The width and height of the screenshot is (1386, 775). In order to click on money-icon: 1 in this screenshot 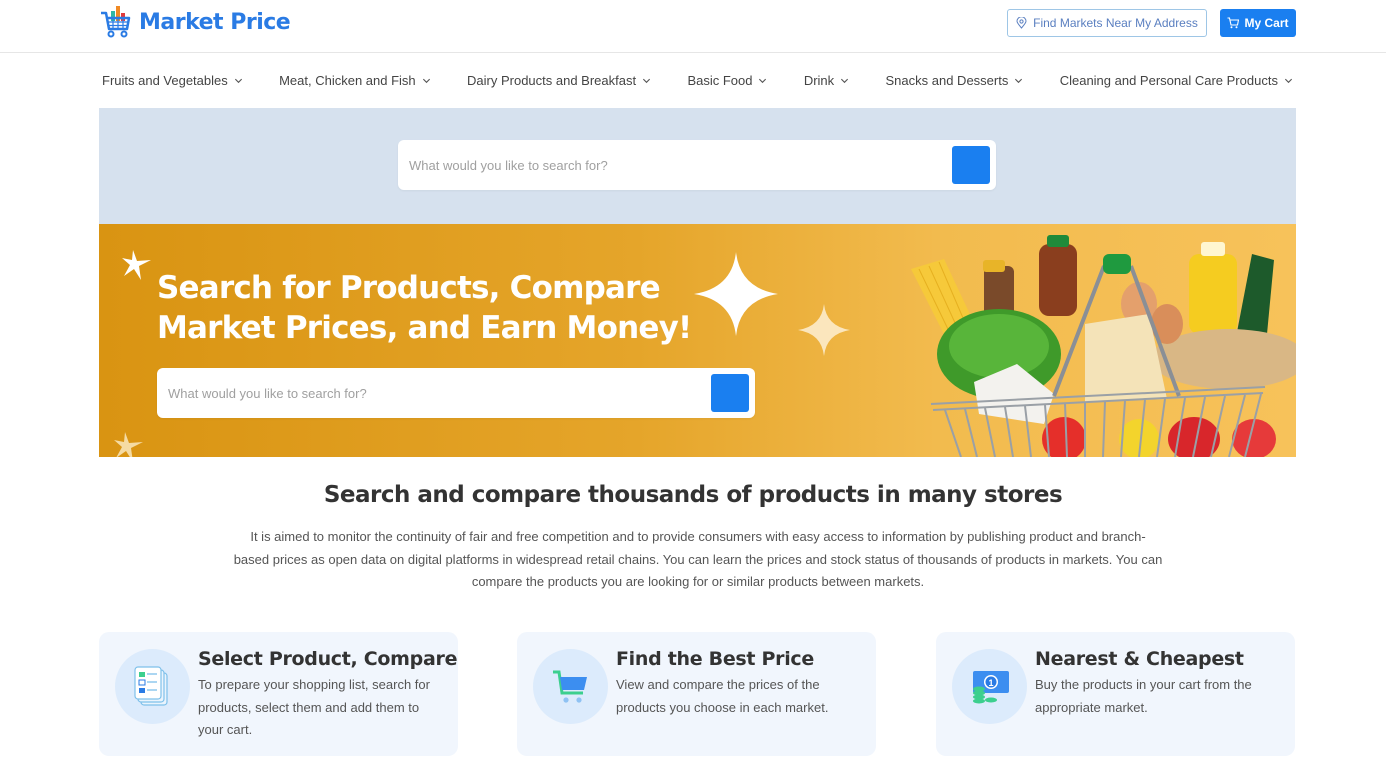, I will do `click(990, 686)`.